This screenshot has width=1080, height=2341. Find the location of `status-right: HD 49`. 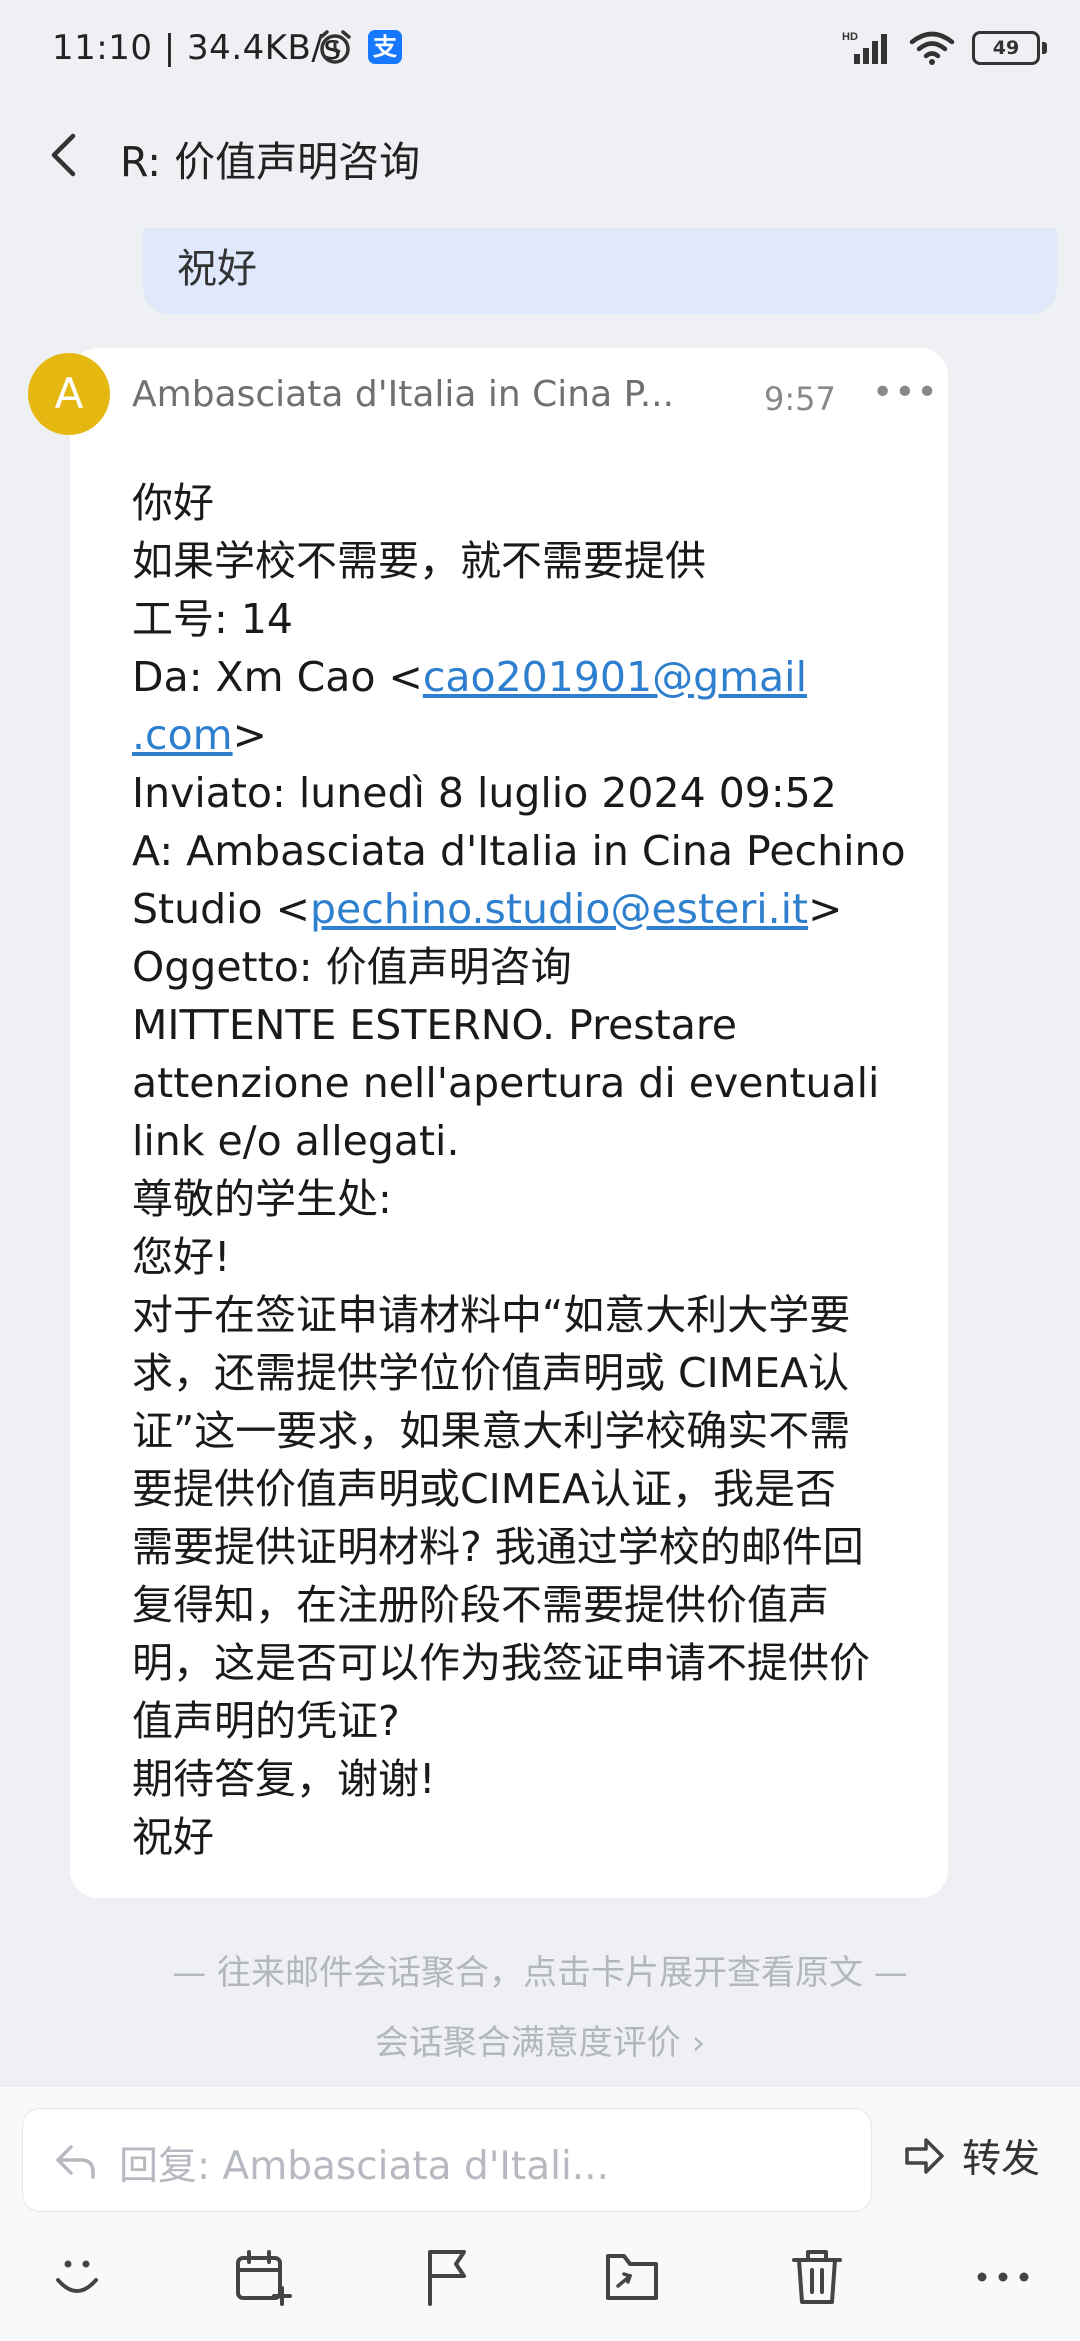

status-right: HD 49 is located at coordinates (943, 48).